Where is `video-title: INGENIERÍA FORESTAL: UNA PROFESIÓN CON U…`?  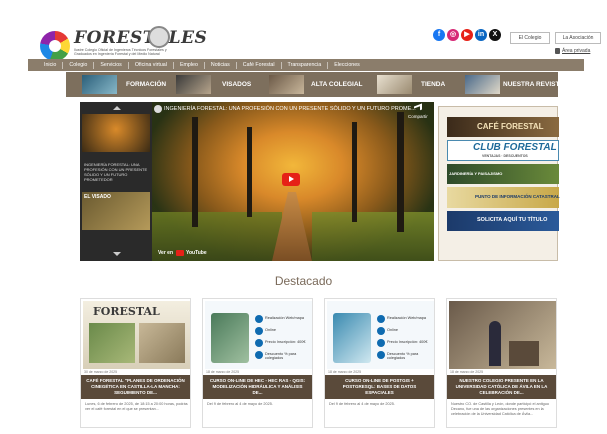
video-title: INGENIERÍA FORESTAL: UNA PROFESIÓN CON U… is located at coordinates (290, 109).